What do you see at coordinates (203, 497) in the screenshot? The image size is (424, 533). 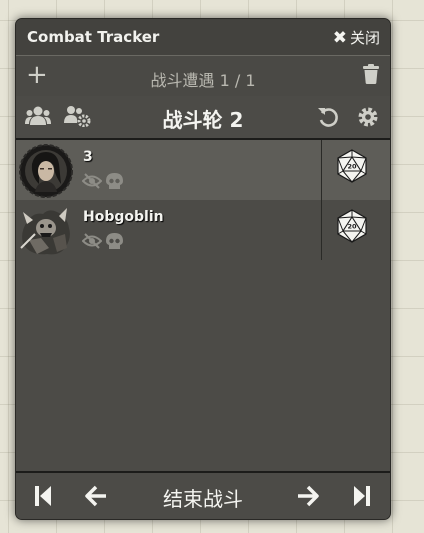 I see `end-combat-button: 结束战斗` at bounding box center [203, 497].